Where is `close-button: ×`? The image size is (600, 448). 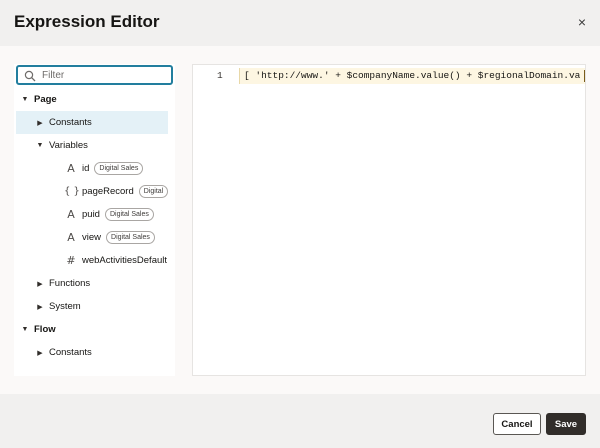 close-button: × is located at coordinates (582, 22).